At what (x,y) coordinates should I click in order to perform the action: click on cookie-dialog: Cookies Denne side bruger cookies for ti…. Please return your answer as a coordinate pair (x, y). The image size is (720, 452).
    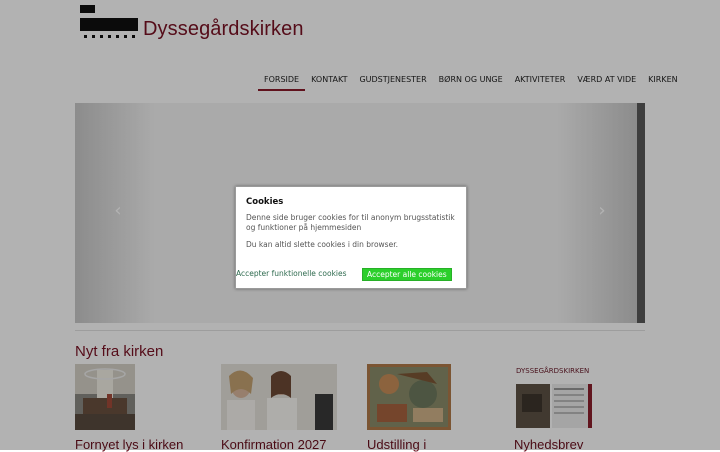
    Looking at the image, I should click on (351, 237).